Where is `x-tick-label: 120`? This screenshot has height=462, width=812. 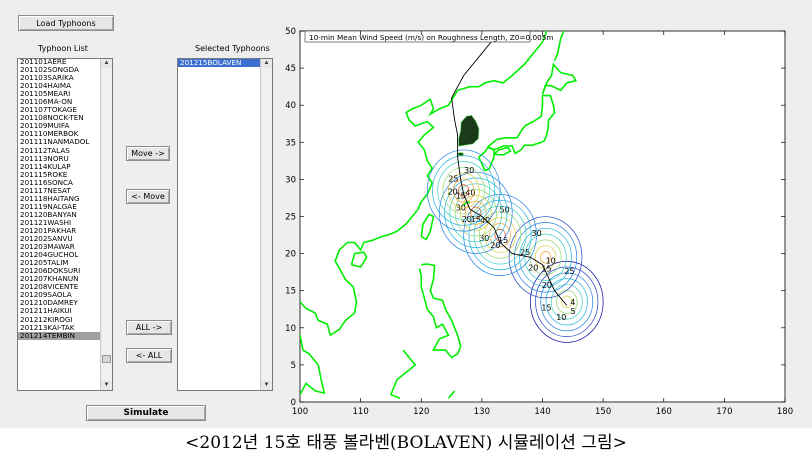
x-tick-label: 120 is located at coordinates (421, 412).